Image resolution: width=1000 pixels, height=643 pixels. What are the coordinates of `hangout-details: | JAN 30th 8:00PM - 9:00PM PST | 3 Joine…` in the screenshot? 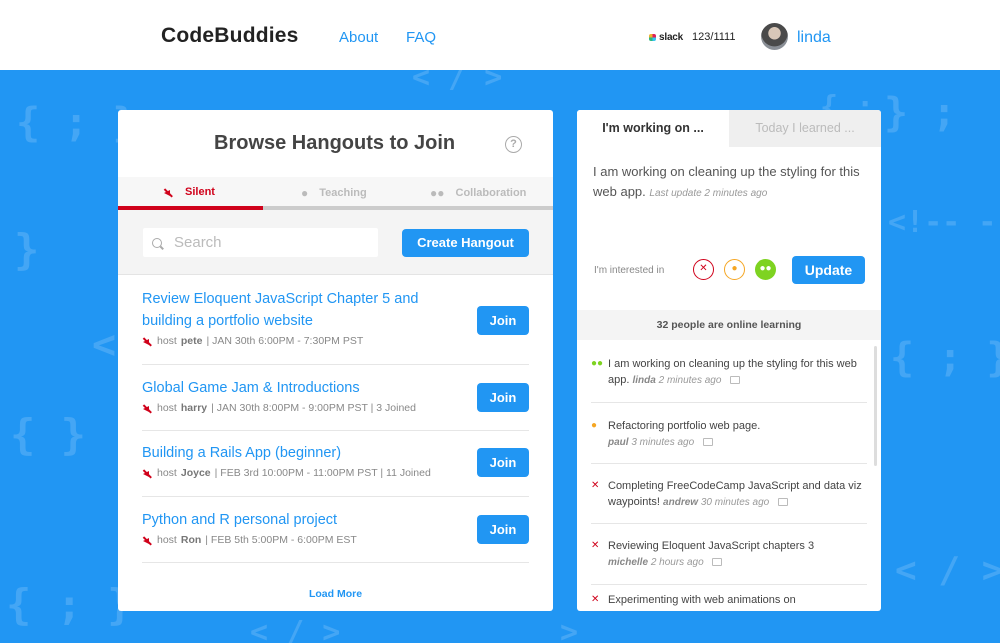 It's located at (313, 408).